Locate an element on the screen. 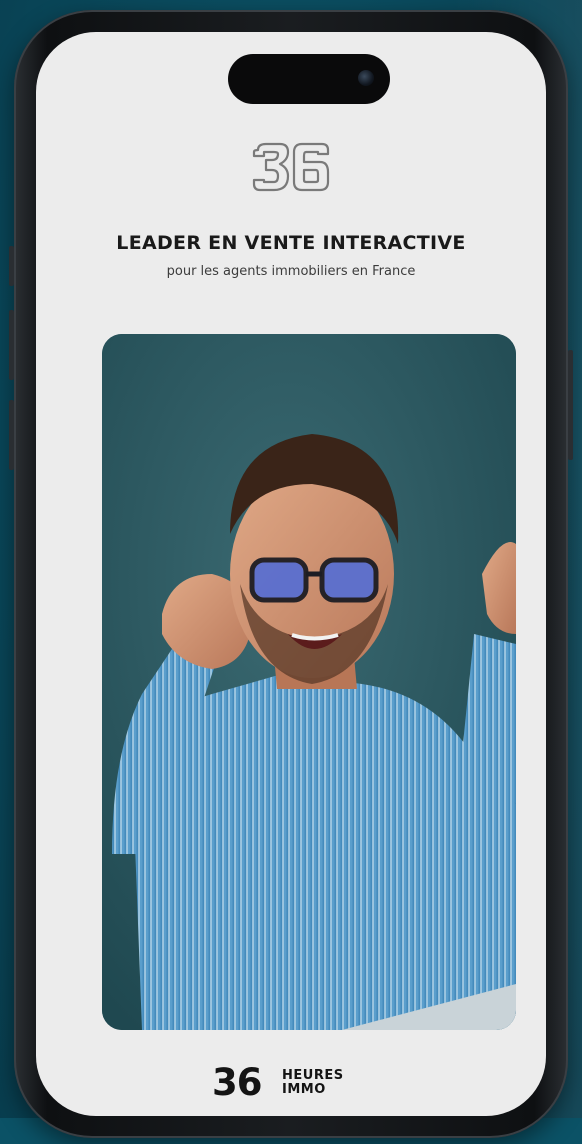  phone-volume-up-button is located at coordinates (11, 345).